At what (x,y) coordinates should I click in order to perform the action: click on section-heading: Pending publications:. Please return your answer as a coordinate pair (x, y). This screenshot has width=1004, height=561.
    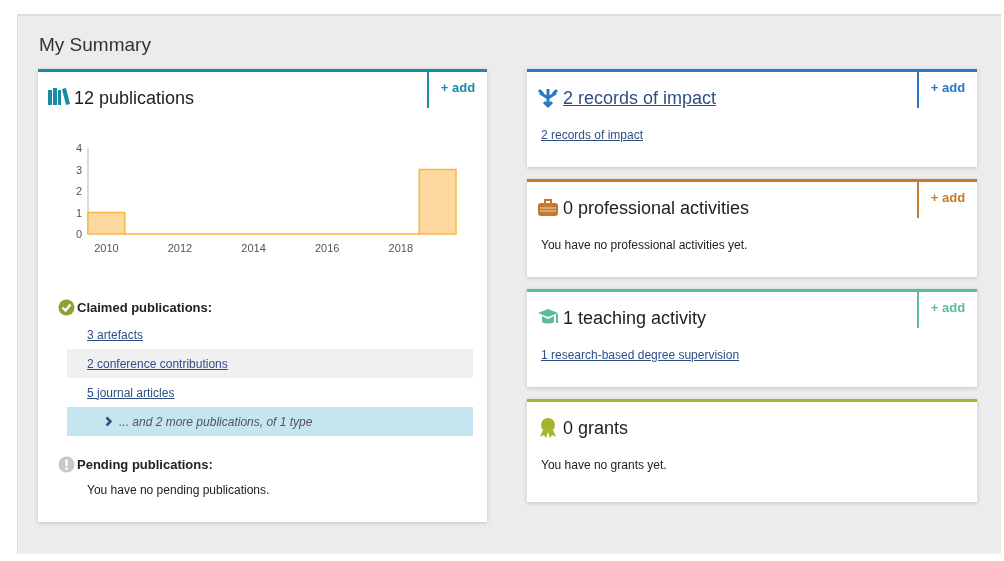
    Looking at the image, I should click on (145, 464).